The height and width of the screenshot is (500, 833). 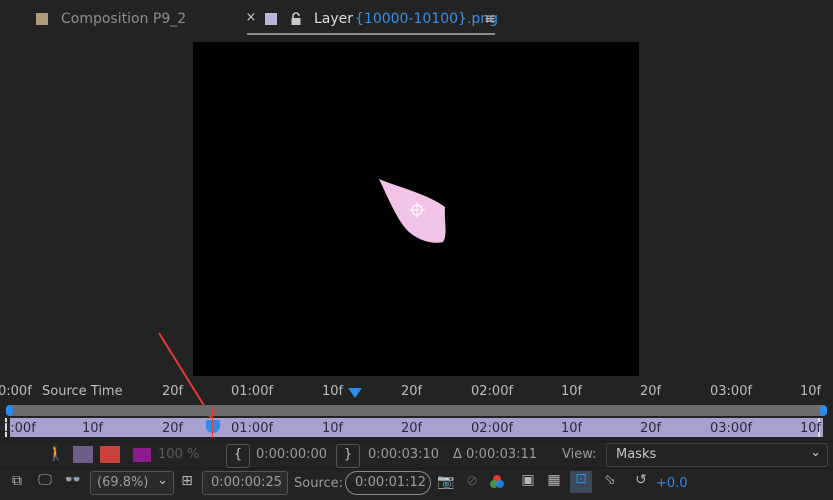 I want to click on current-timecode: 0:00:00:25, so click(x=245, y=483).